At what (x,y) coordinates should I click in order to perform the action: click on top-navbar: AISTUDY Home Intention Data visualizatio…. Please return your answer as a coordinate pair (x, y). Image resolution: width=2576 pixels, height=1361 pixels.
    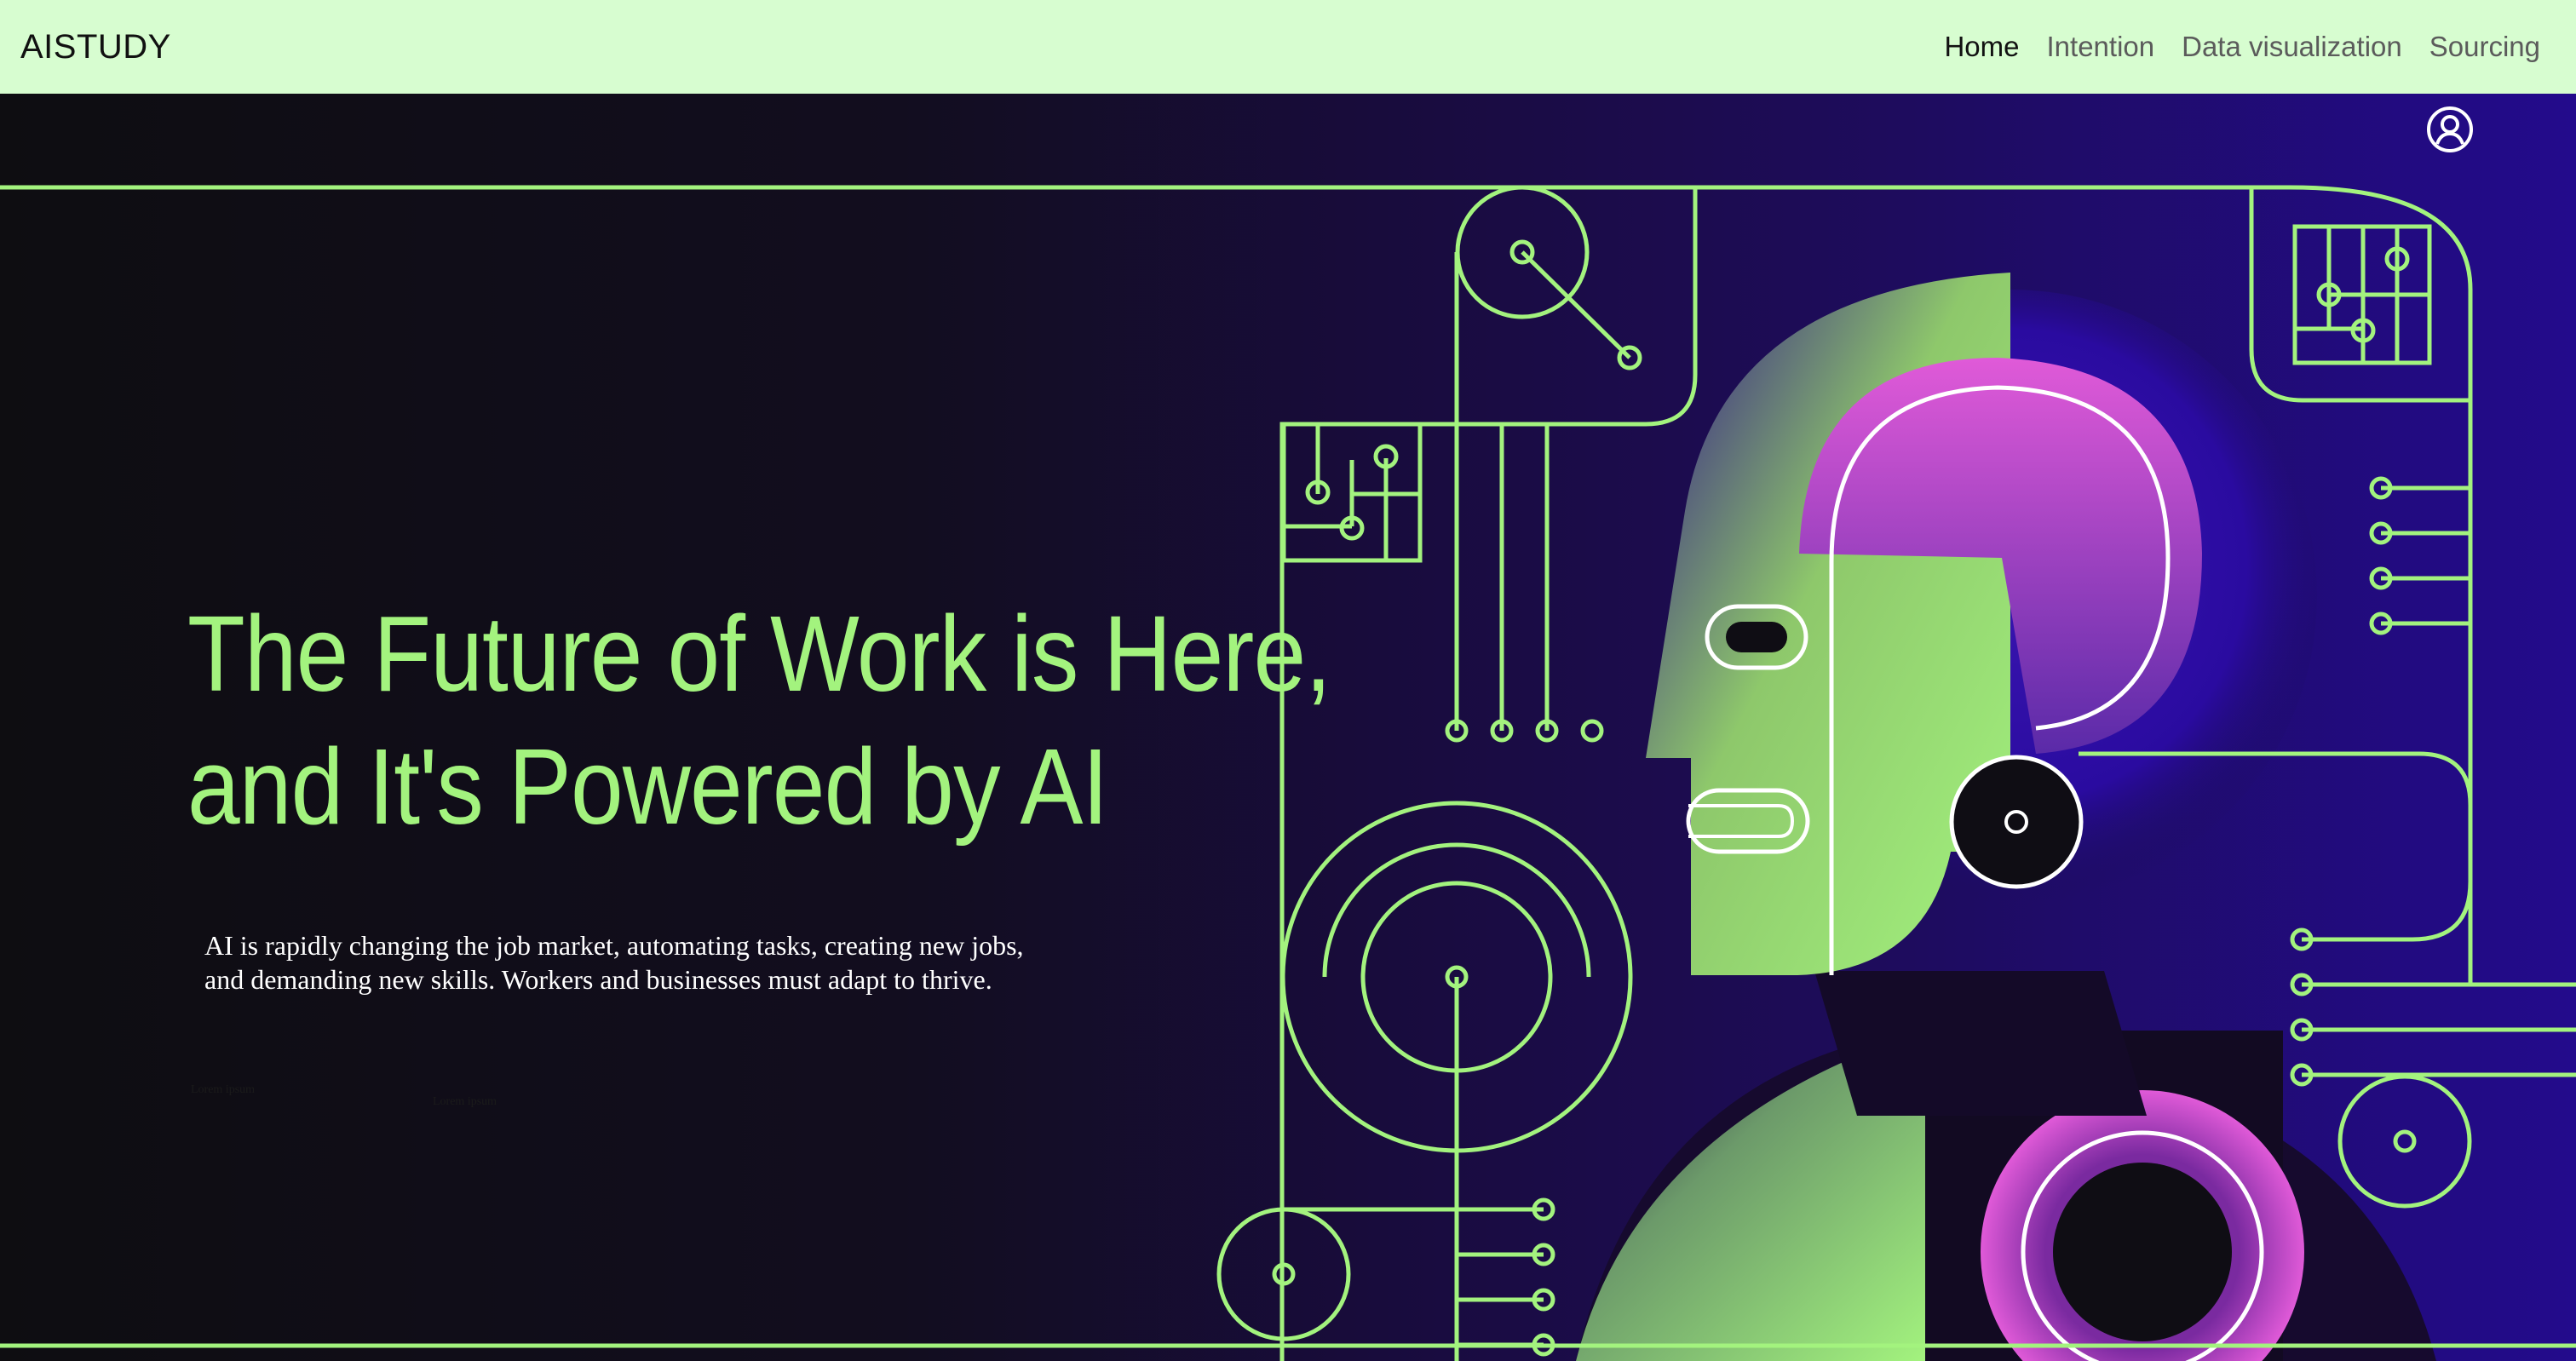
    Looking at the image, I should click on (1288, 47).